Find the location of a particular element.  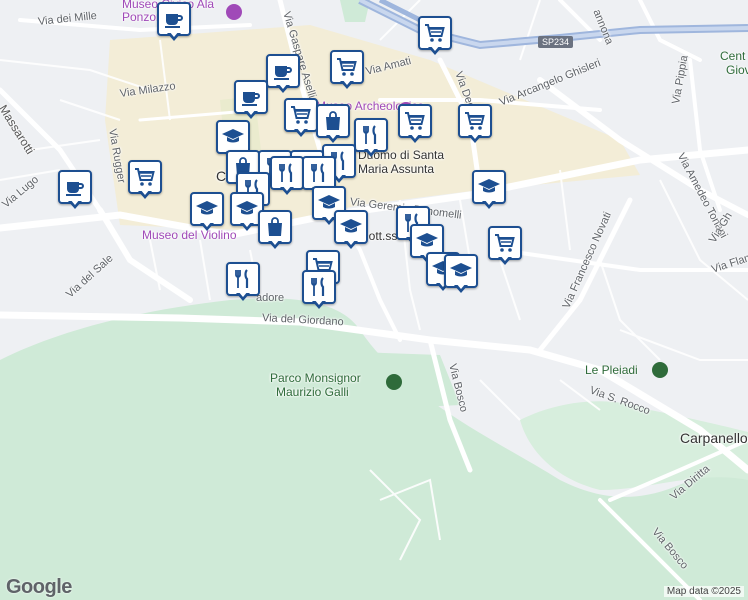

place-label-parco-line1: Parco Monsignor is located at coordinates (315, 378).